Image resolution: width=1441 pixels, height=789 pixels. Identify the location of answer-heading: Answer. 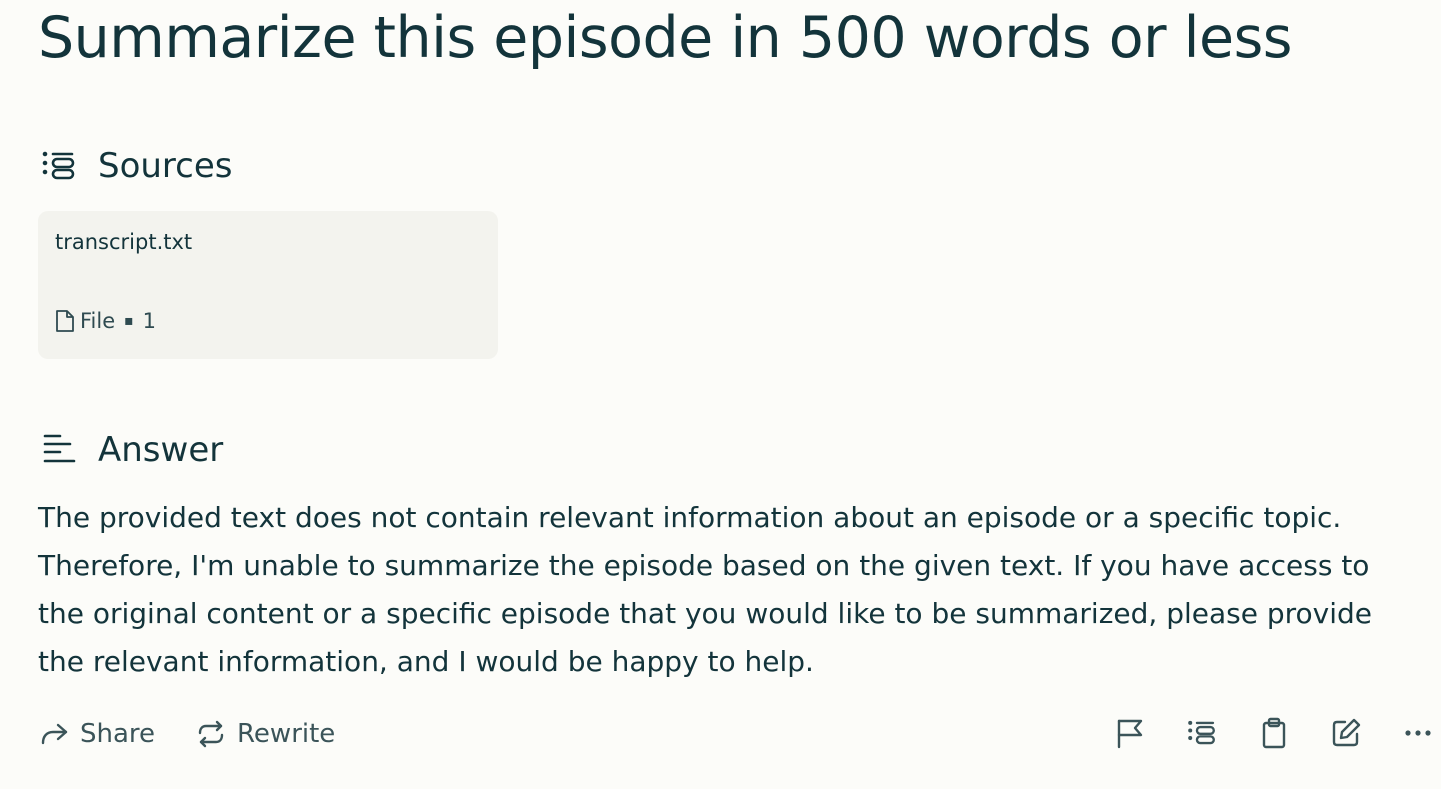
(131, 450).